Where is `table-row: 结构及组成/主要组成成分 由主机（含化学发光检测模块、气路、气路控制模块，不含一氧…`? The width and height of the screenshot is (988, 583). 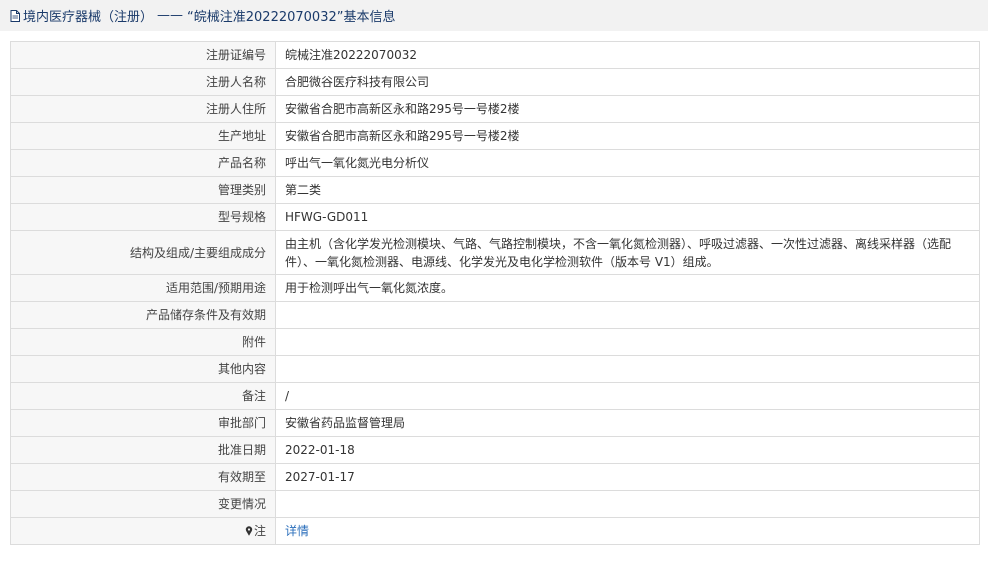 table-row: 结构及组成/主要组成成分 由主机（含化学发光检测模块、气路、气路控制模块，不含一氧… is located at coordinates (495, 252).